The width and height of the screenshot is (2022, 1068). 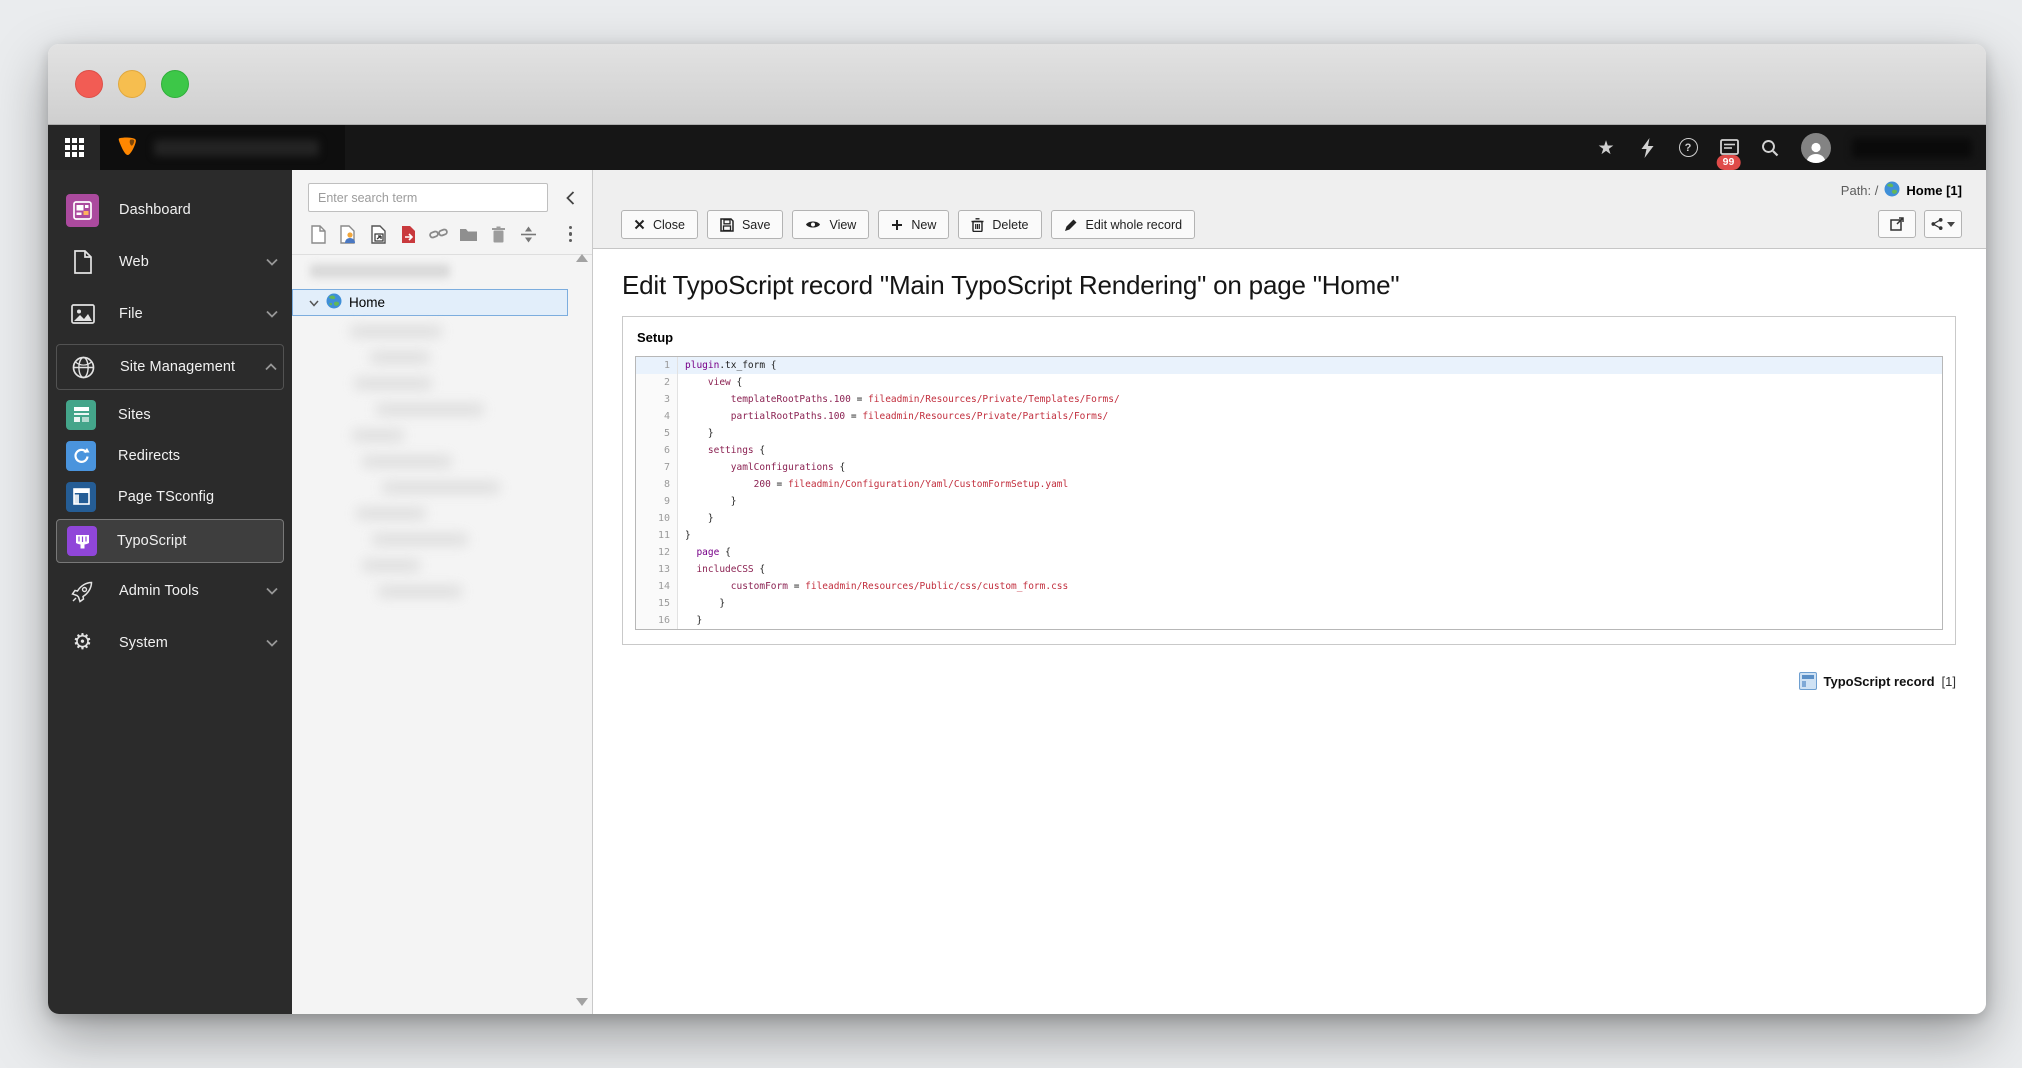 I want to click on collapse-tree-icon, so click(x=570, y=198).